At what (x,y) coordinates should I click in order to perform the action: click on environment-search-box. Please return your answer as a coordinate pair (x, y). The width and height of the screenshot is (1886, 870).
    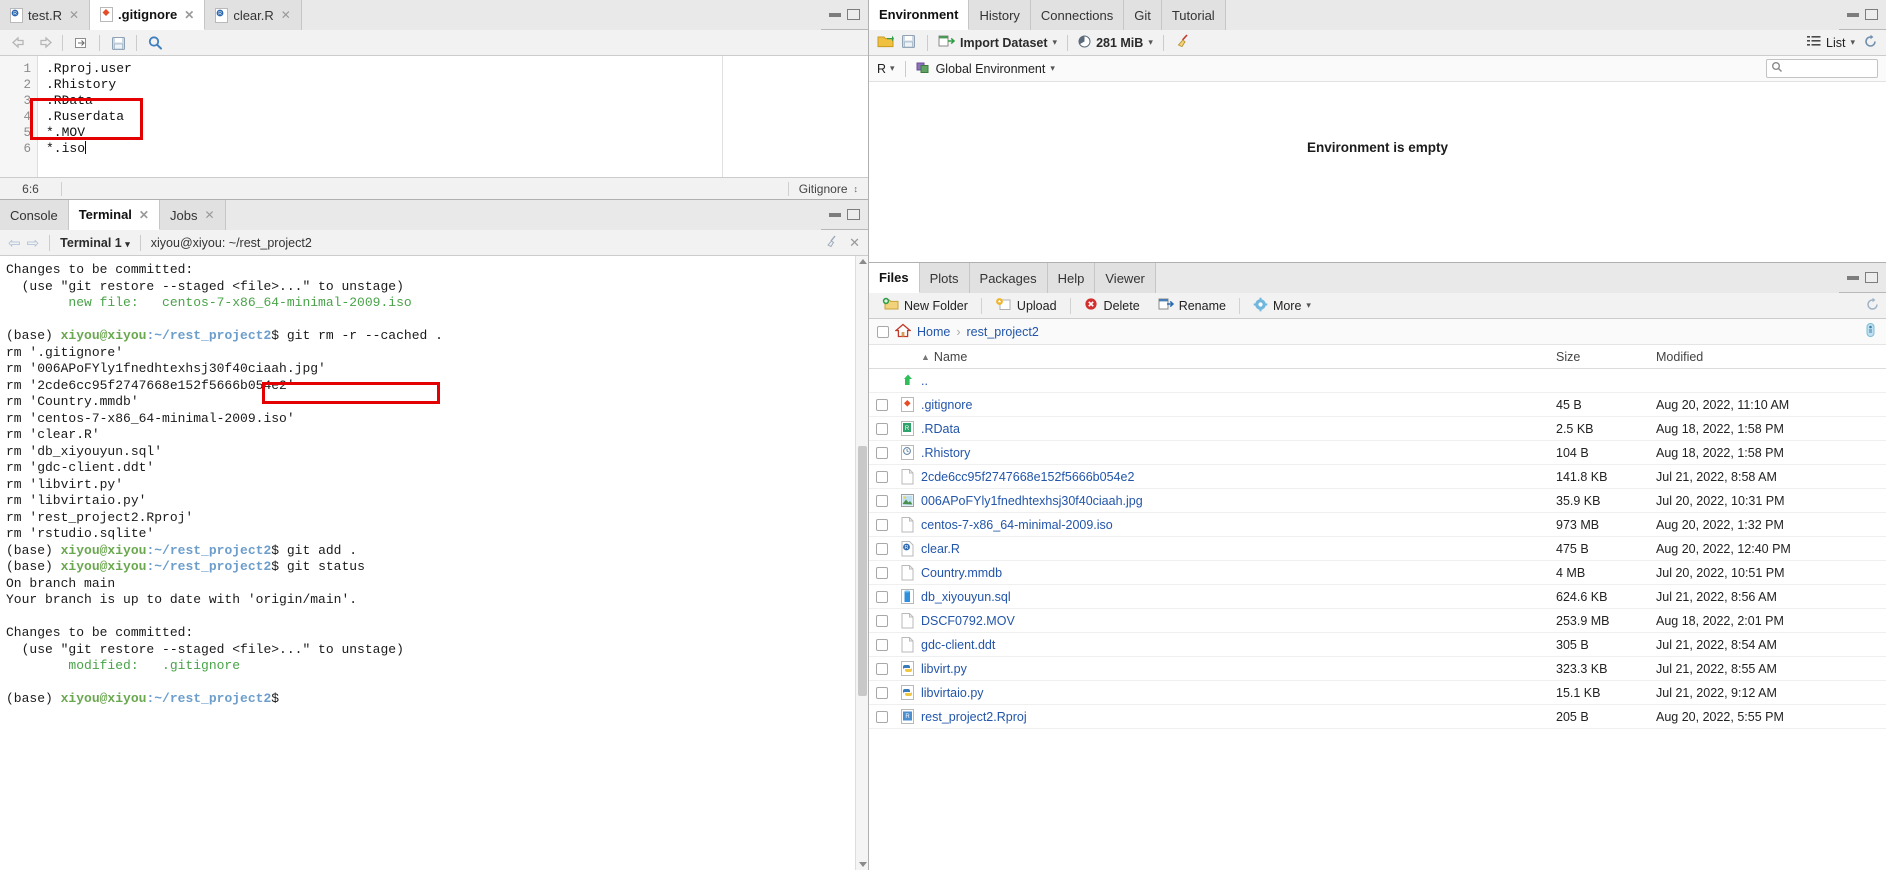
    Looking at the image, I should click on (1822, 68).